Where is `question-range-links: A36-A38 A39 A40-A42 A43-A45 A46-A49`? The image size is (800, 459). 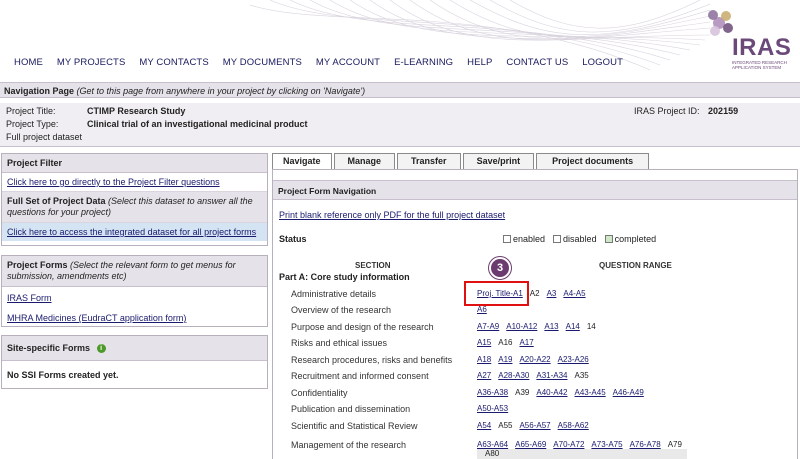
question-range-links: A36-A38 A39 A40-A42 A43-A45 A46-A49 is located at coordinates (564, 392).